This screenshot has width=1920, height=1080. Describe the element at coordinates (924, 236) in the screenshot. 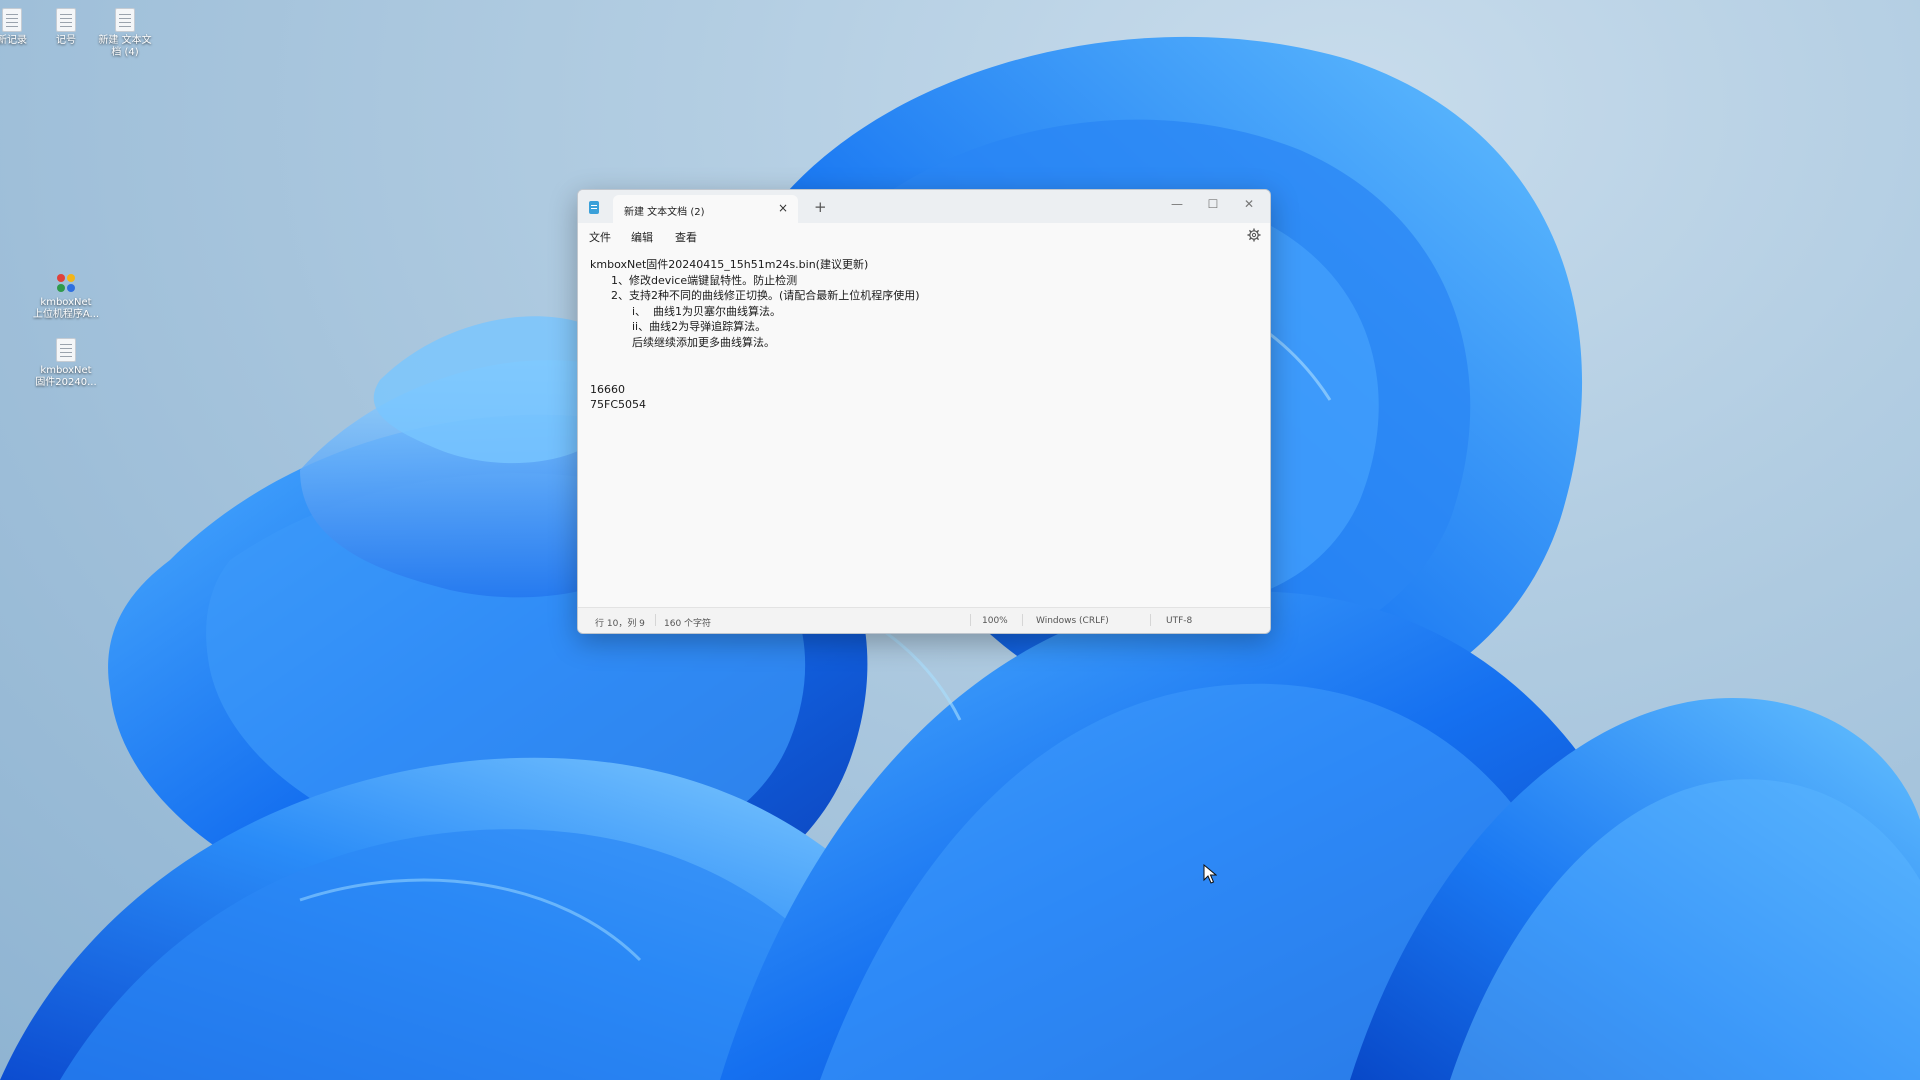

I see `menu-bar: 文件 编辑 查看` at that location.